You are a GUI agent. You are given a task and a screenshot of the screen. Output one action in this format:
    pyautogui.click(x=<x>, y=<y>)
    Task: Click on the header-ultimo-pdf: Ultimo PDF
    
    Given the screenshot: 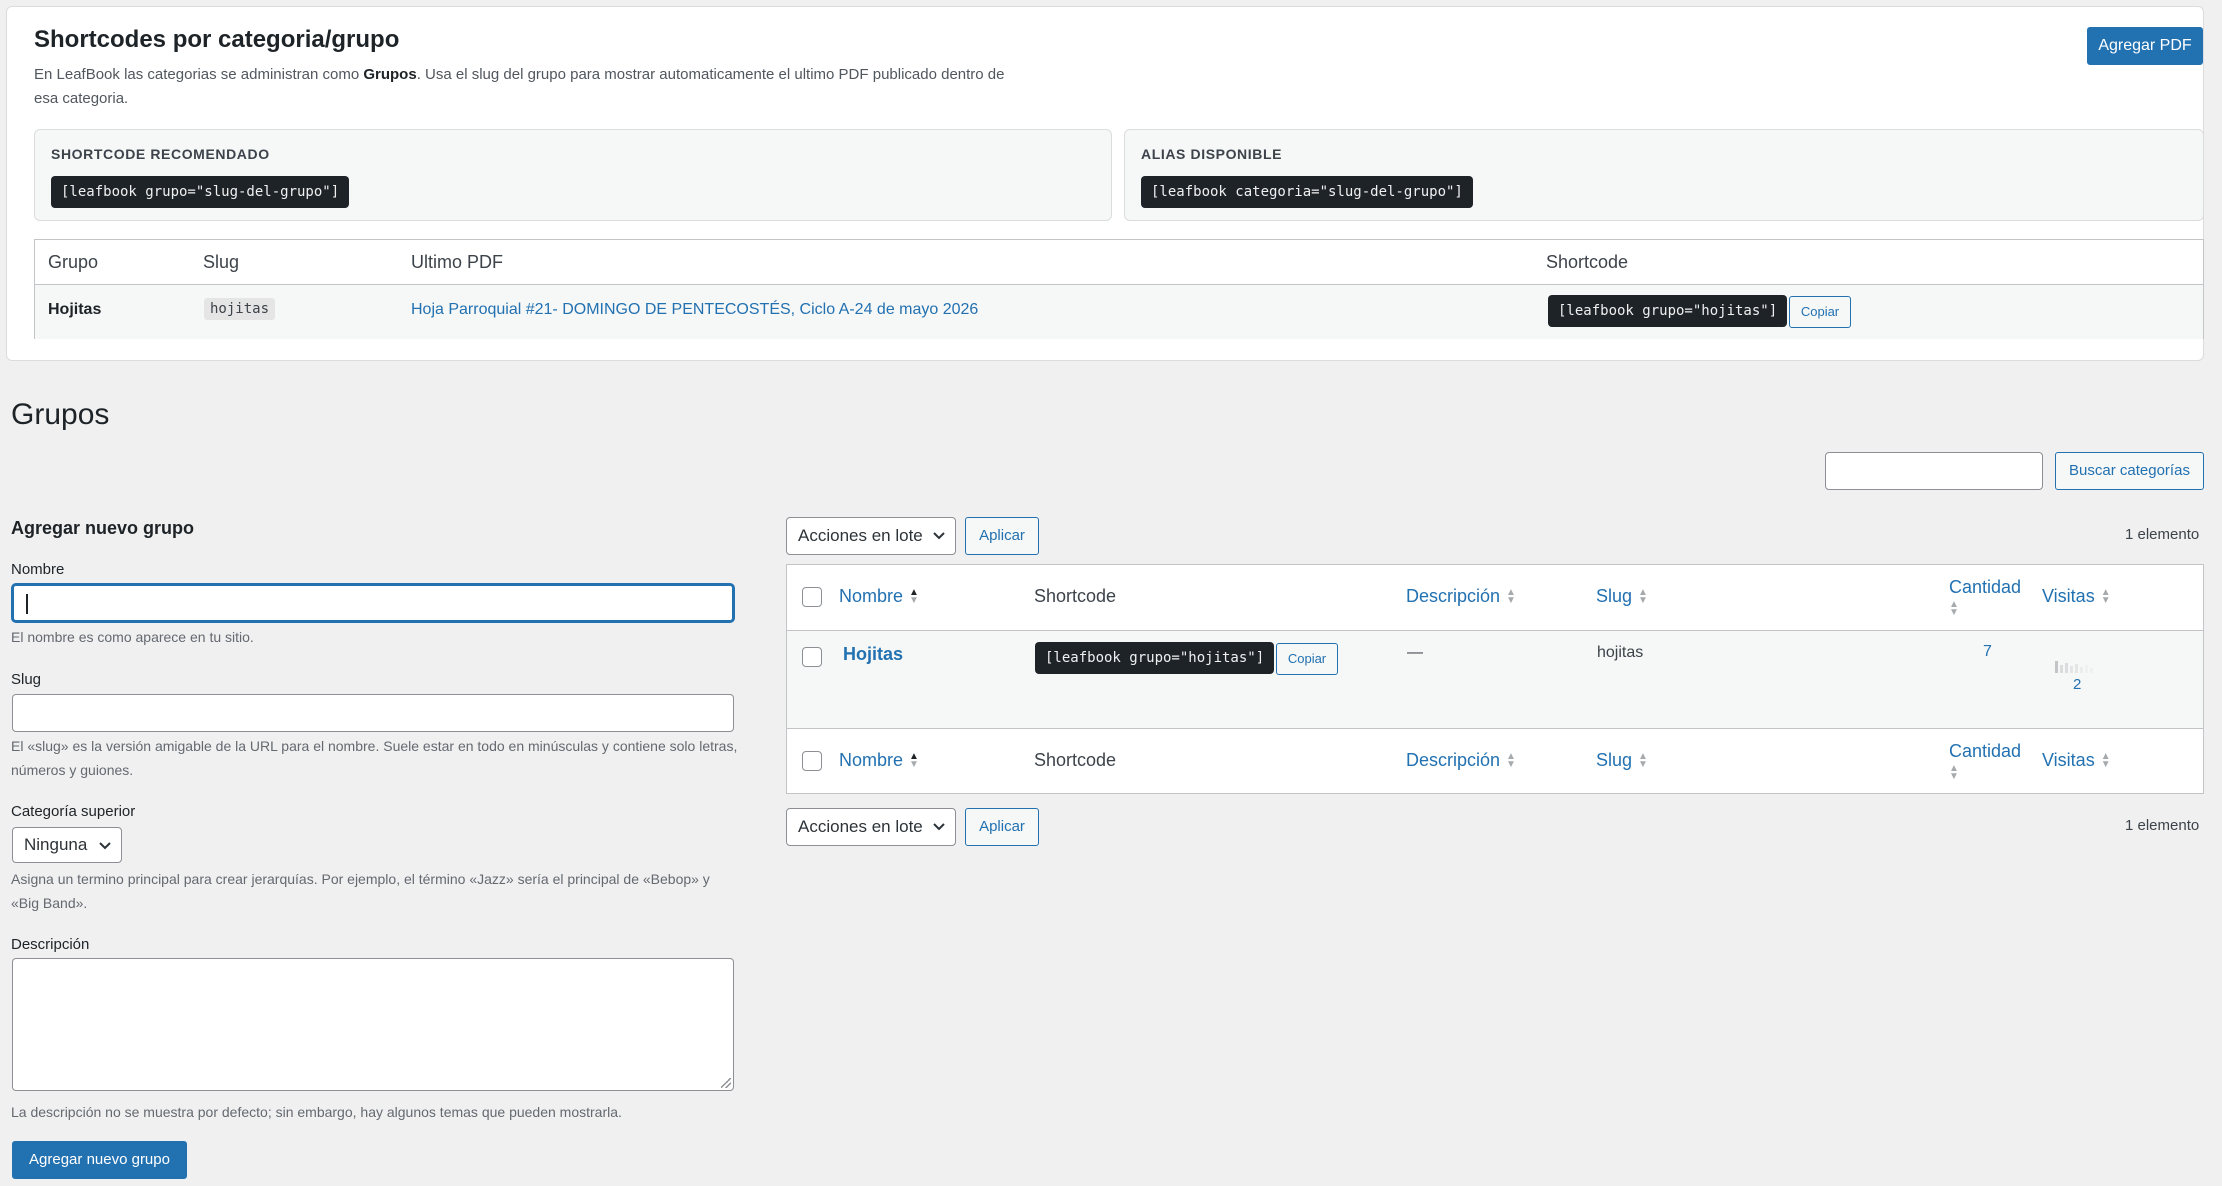 What is the action you would take?
    pyautogui.click(x=457, y=262)
    